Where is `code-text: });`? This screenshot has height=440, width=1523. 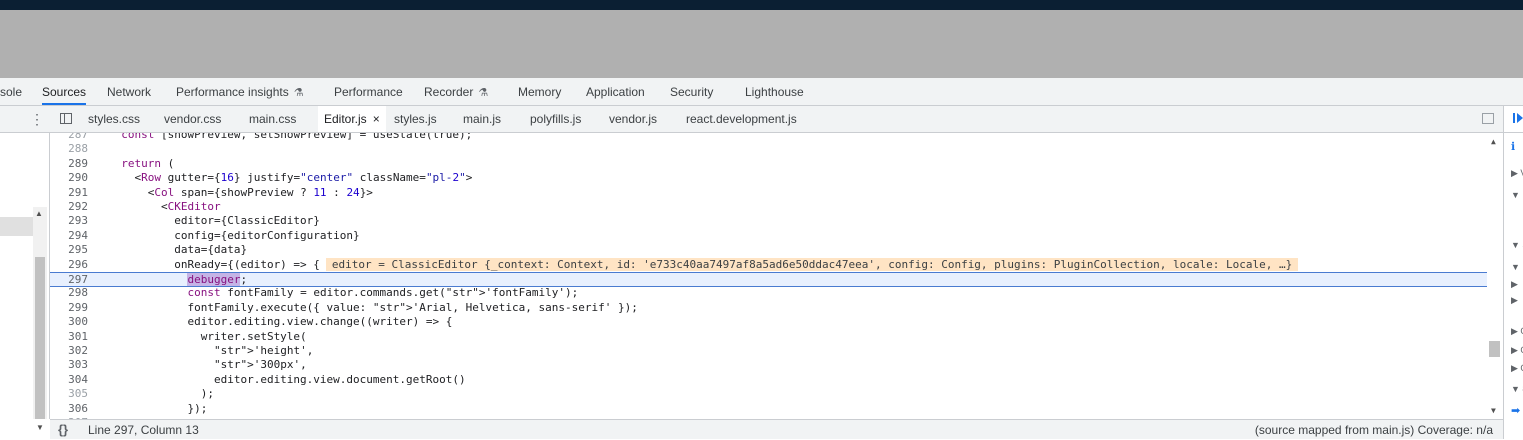
code-text: }); is located at coordinates (158, 408).